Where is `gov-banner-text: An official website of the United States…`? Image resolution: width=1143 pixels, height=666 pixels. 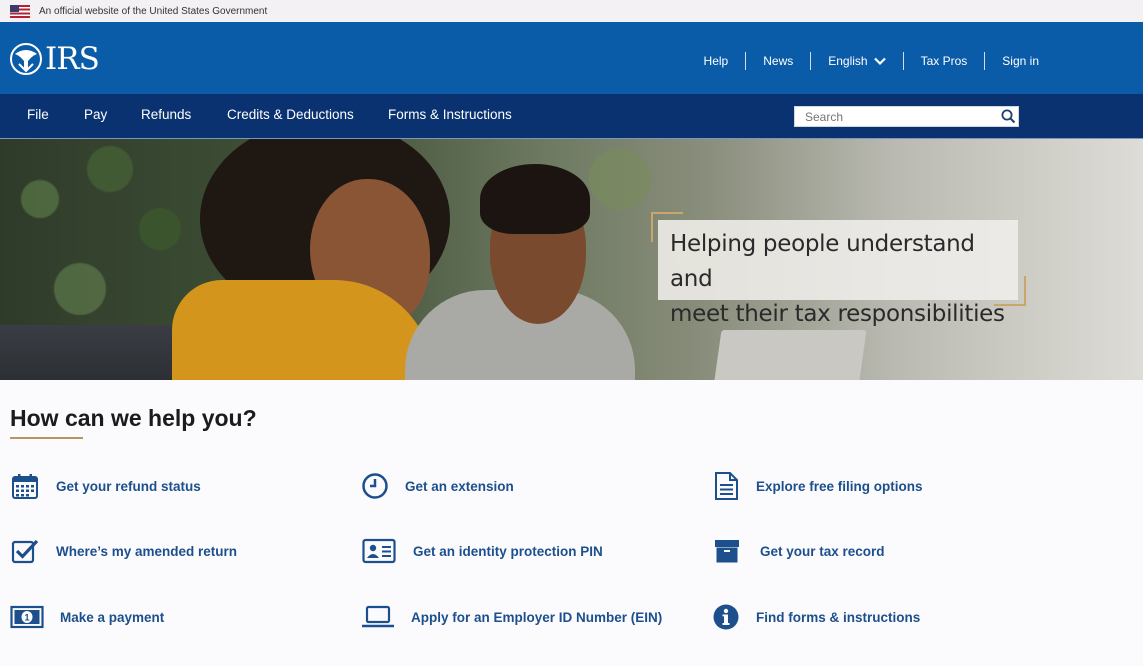
gov-banner-text: An official website of the United States… is located at coordinates (153, 11).